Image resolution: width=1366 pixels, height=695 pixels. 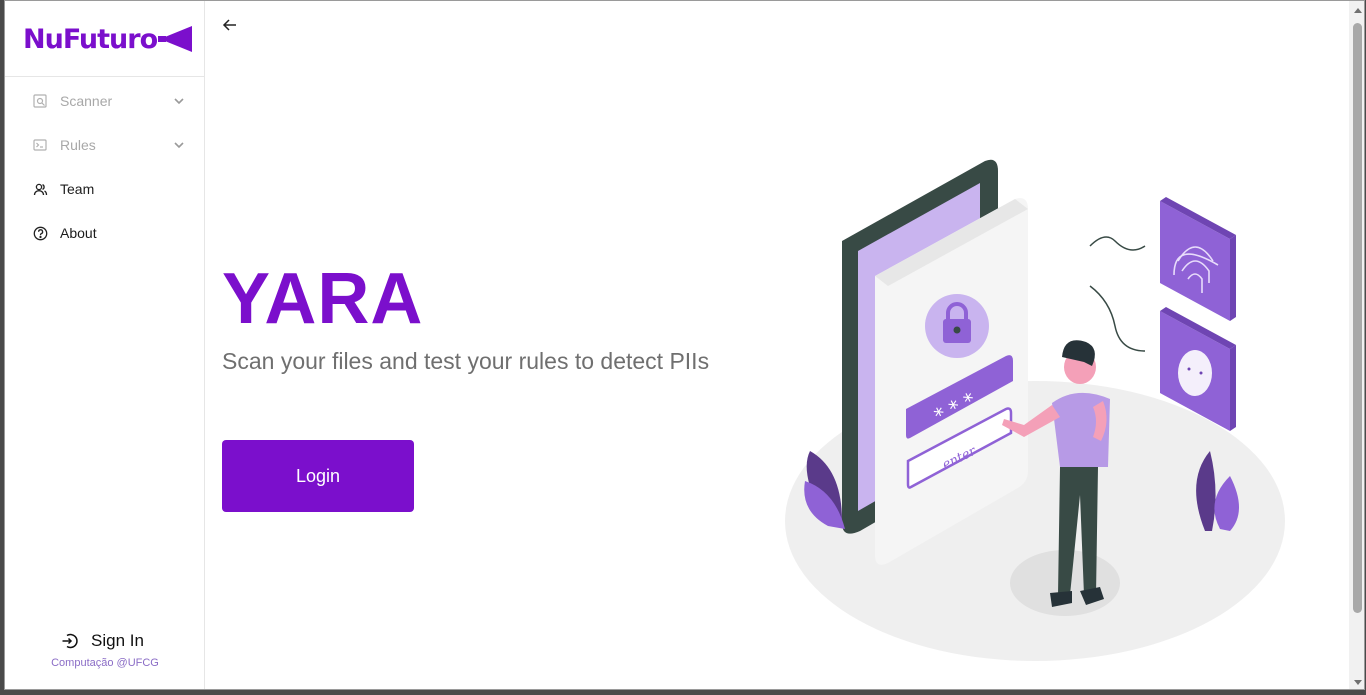 What do you see at coordinates (40, 189) in the screenshot?
I see `users-icon` at bounding box center [40, 189].